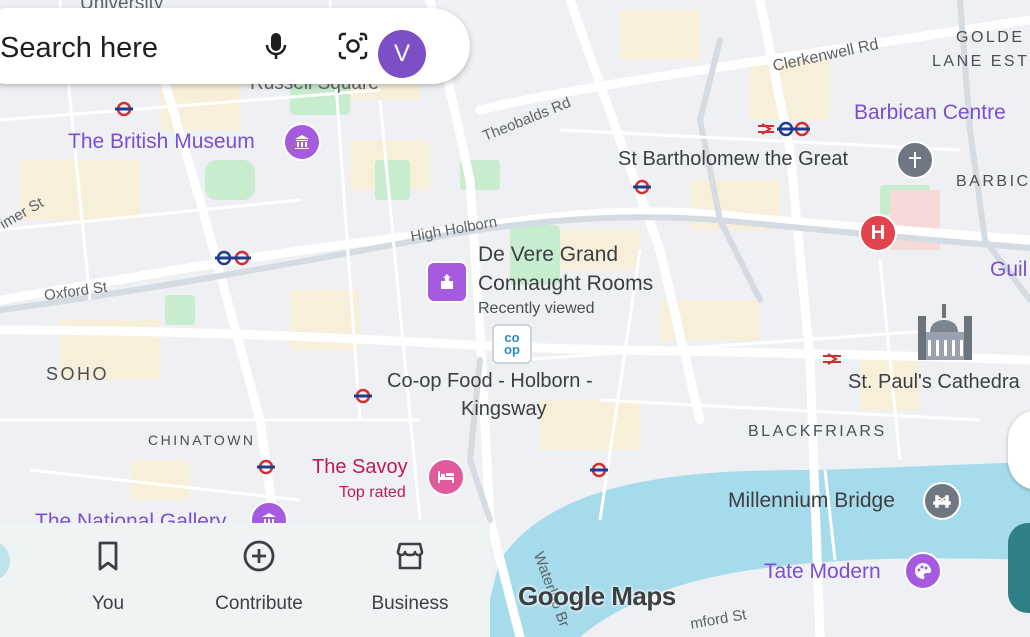 This screenshot has height=637, width=1030. What do you see at coordinates (733, 159) in the screenshot?
I see `st-bartholomew-label: St Bartholomew the Great` at bounding box center [733, 159].